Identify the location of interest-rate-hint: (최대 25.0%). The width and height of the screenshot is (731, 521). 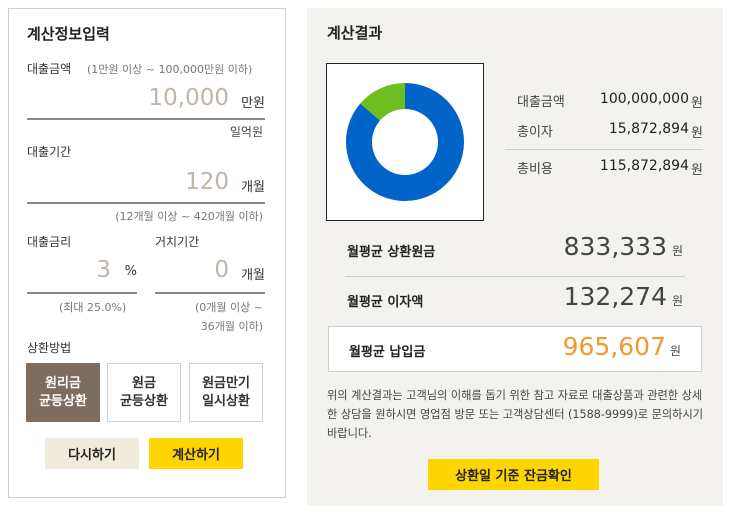
(93, 307).